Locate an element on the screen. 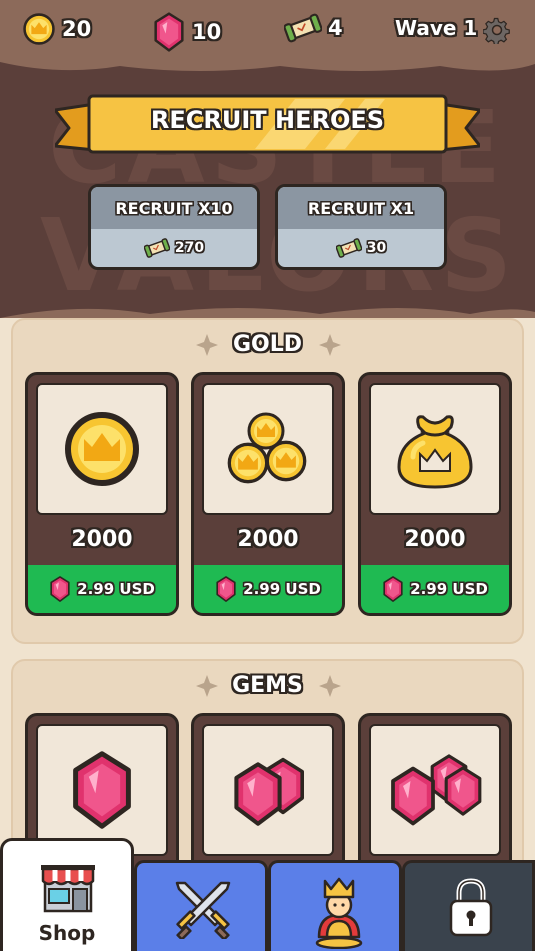 This screenshot has height=951, width=535. lock-icon is located at coordinates (471, 907).